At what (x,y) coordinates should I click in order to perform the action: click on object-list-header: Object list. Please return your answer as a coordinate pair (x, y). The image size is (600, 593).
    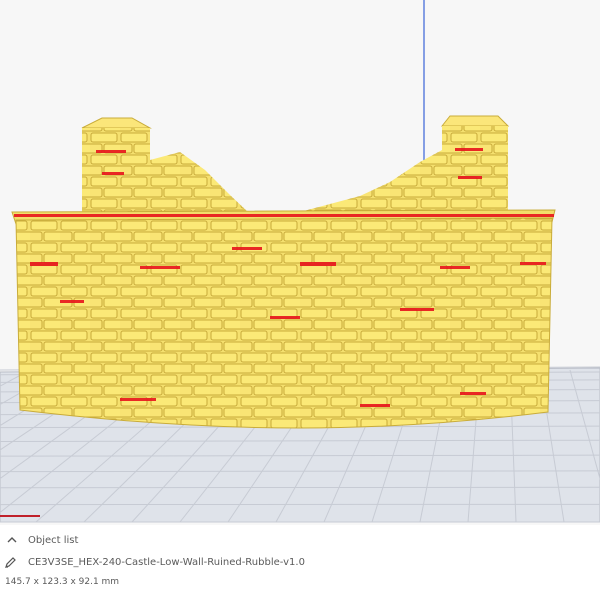
    Looking at the image, I should click on (300, 540).